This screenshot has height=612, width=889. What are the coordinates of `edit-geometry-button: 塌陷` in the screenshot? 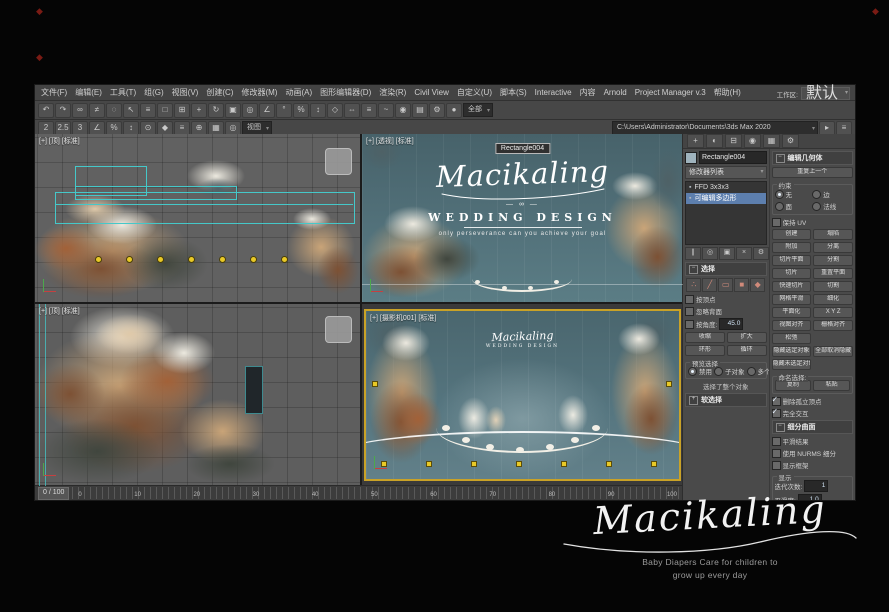 It's located at (833, 234).